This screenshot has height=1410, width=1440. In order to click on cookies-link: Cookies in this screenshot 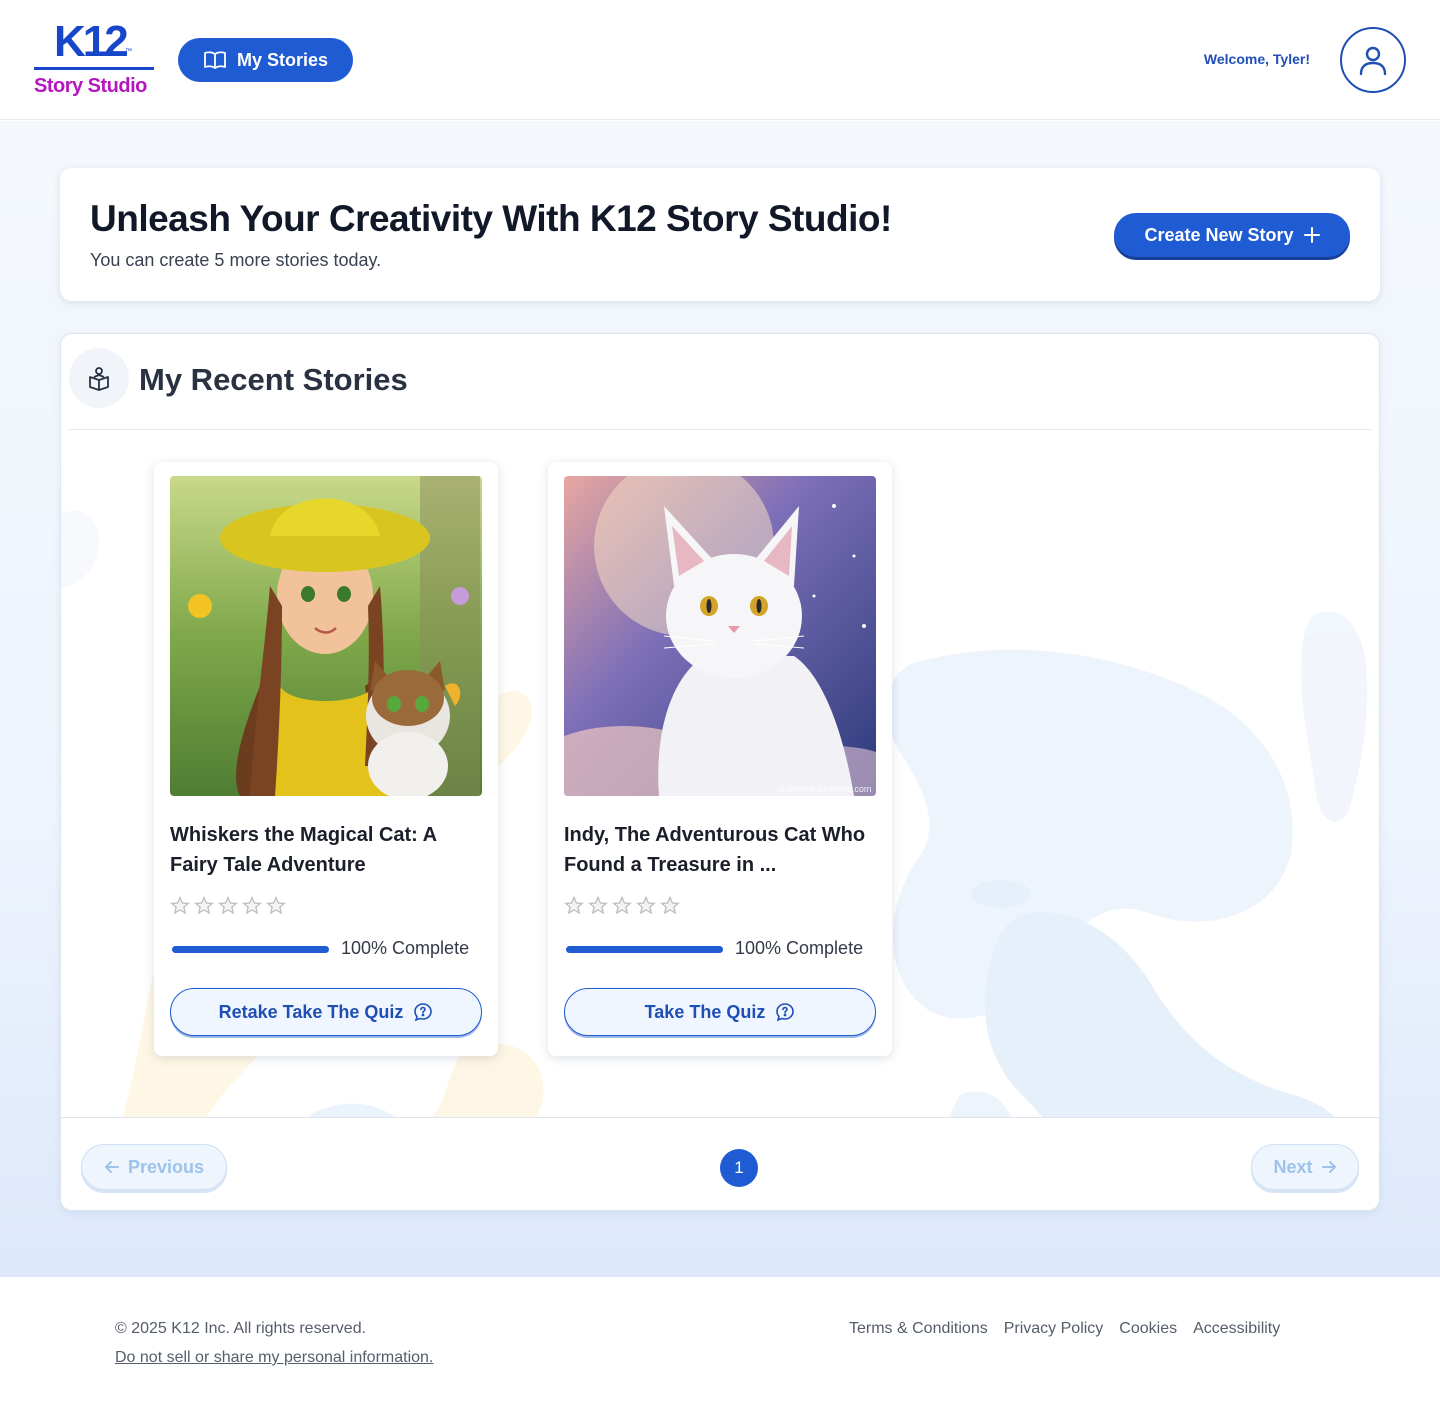, I will do `click(1148, 1329)`.